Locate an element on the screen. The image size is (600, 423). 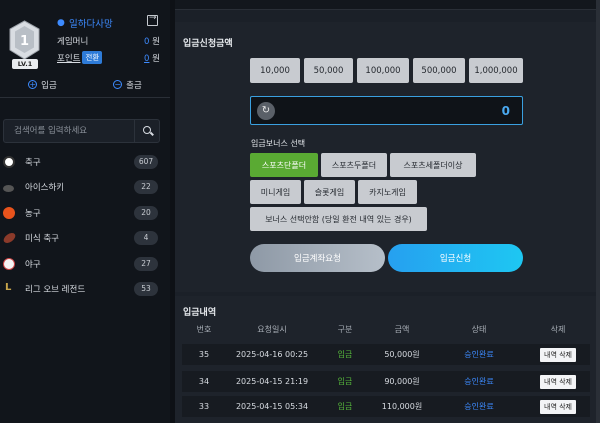
deposit-amount-title: 입금신청금액 is located at coordinates (208, 44).